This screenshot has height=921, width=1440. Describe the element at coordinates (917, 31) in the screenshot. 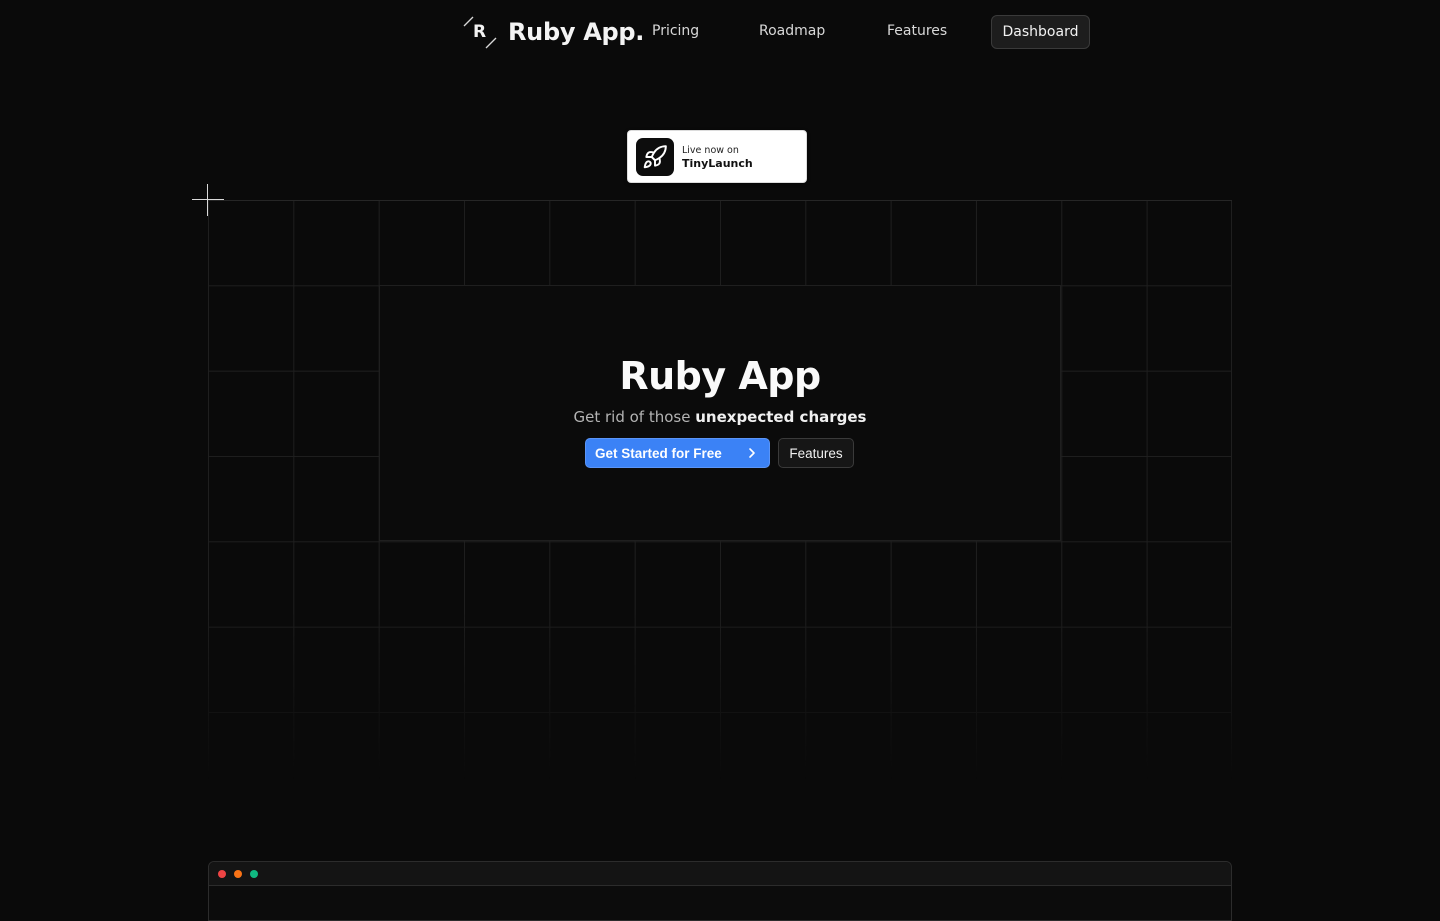

I see `nav-features: Features` at that location.